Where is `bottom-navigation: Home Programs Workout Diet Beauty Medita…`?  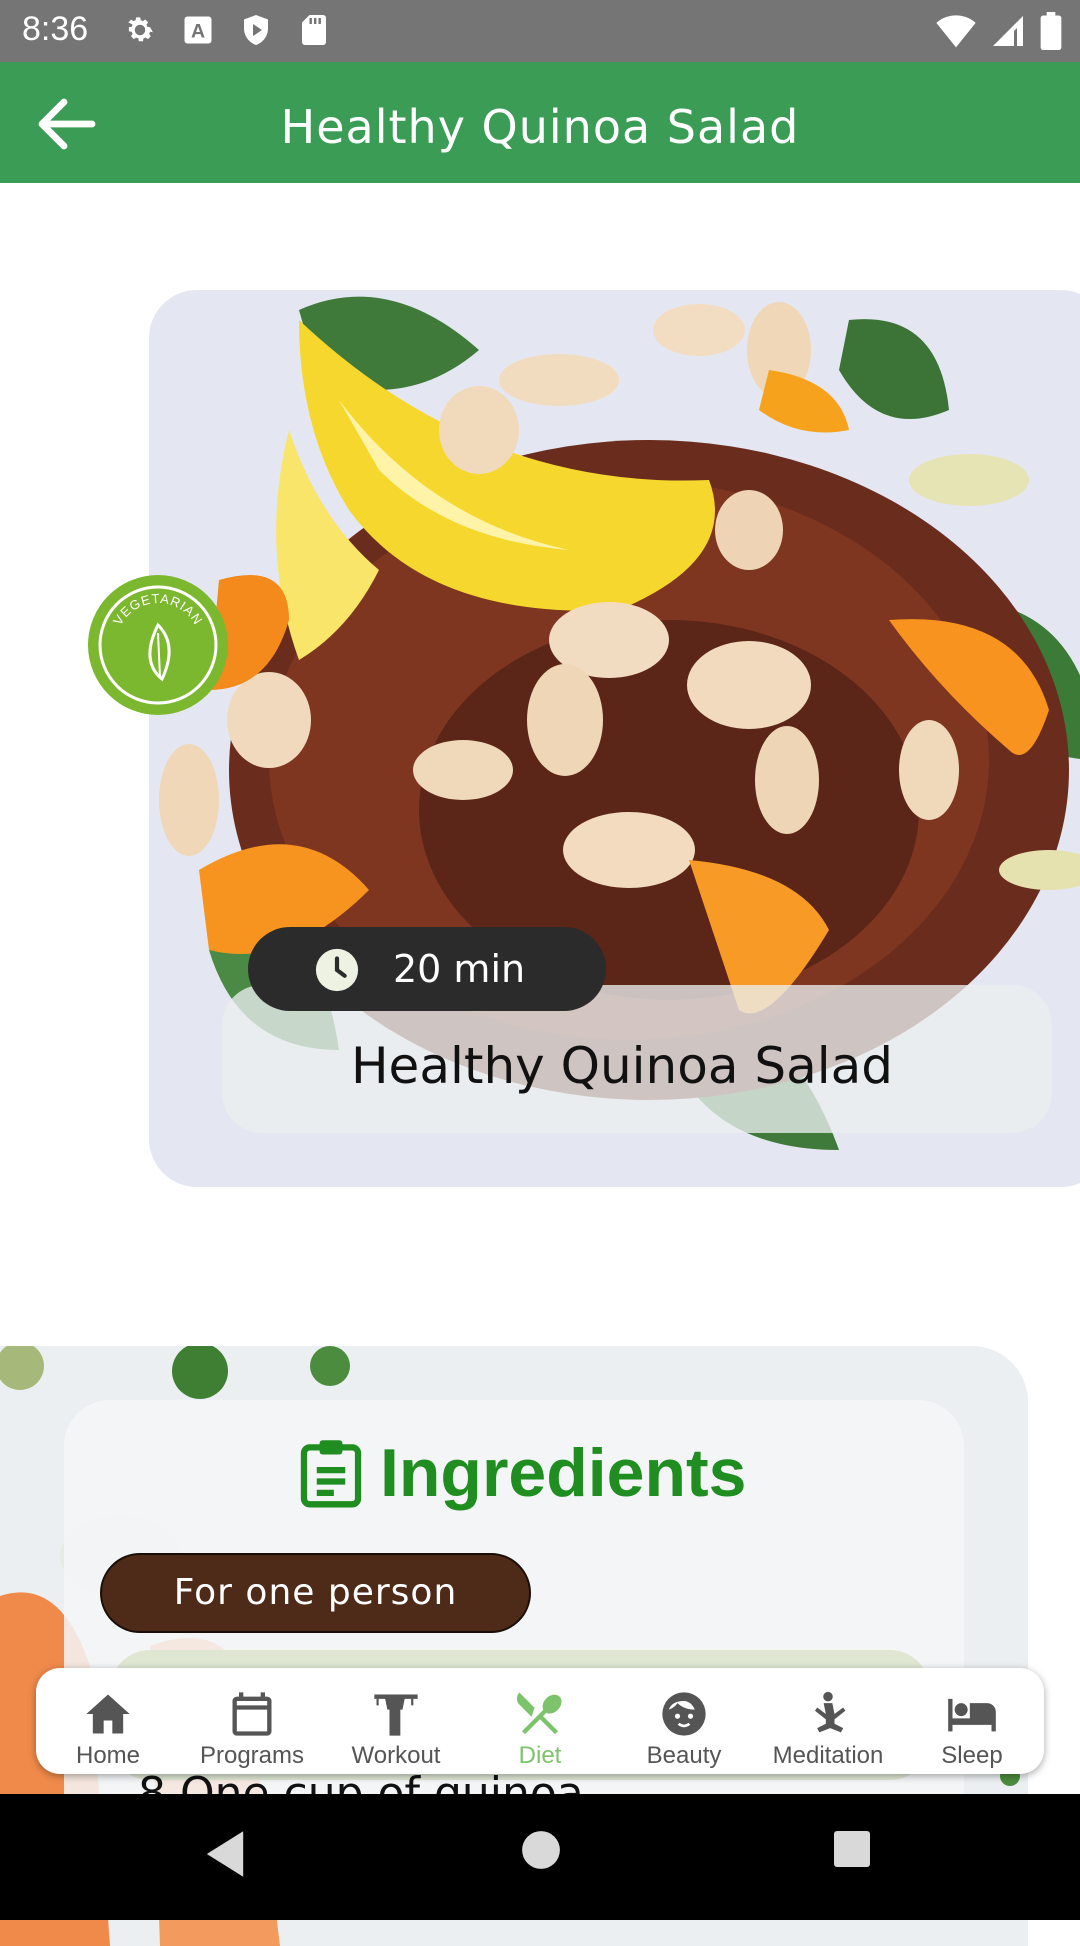
bottom-navigation: Home Programs Workout Diet Beauty Medita… is located at coordinates (540, 1721).